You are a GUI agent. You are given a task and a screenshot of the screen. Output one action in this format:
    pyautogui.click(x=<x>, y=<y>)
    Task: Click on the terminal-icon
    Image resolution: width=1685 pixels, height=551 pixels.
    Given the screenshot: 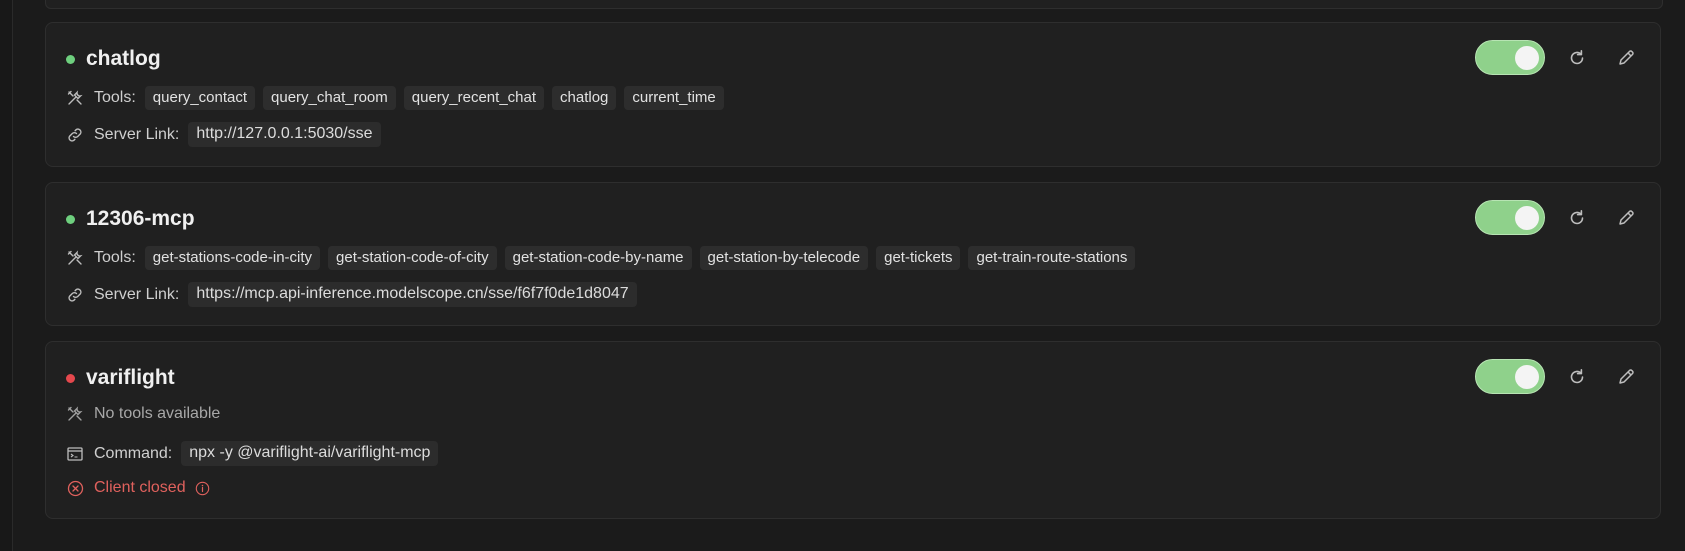 What is the action you would take?
    pyautogui.click(x=75, y=454)
    